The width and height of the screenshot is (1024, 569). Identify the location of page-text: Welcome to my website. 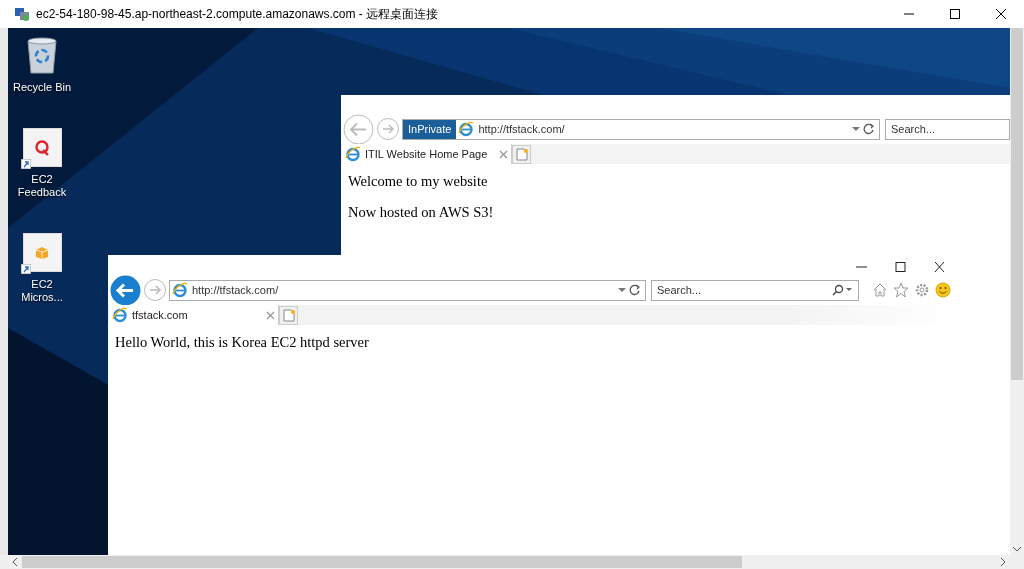
(418, 181).